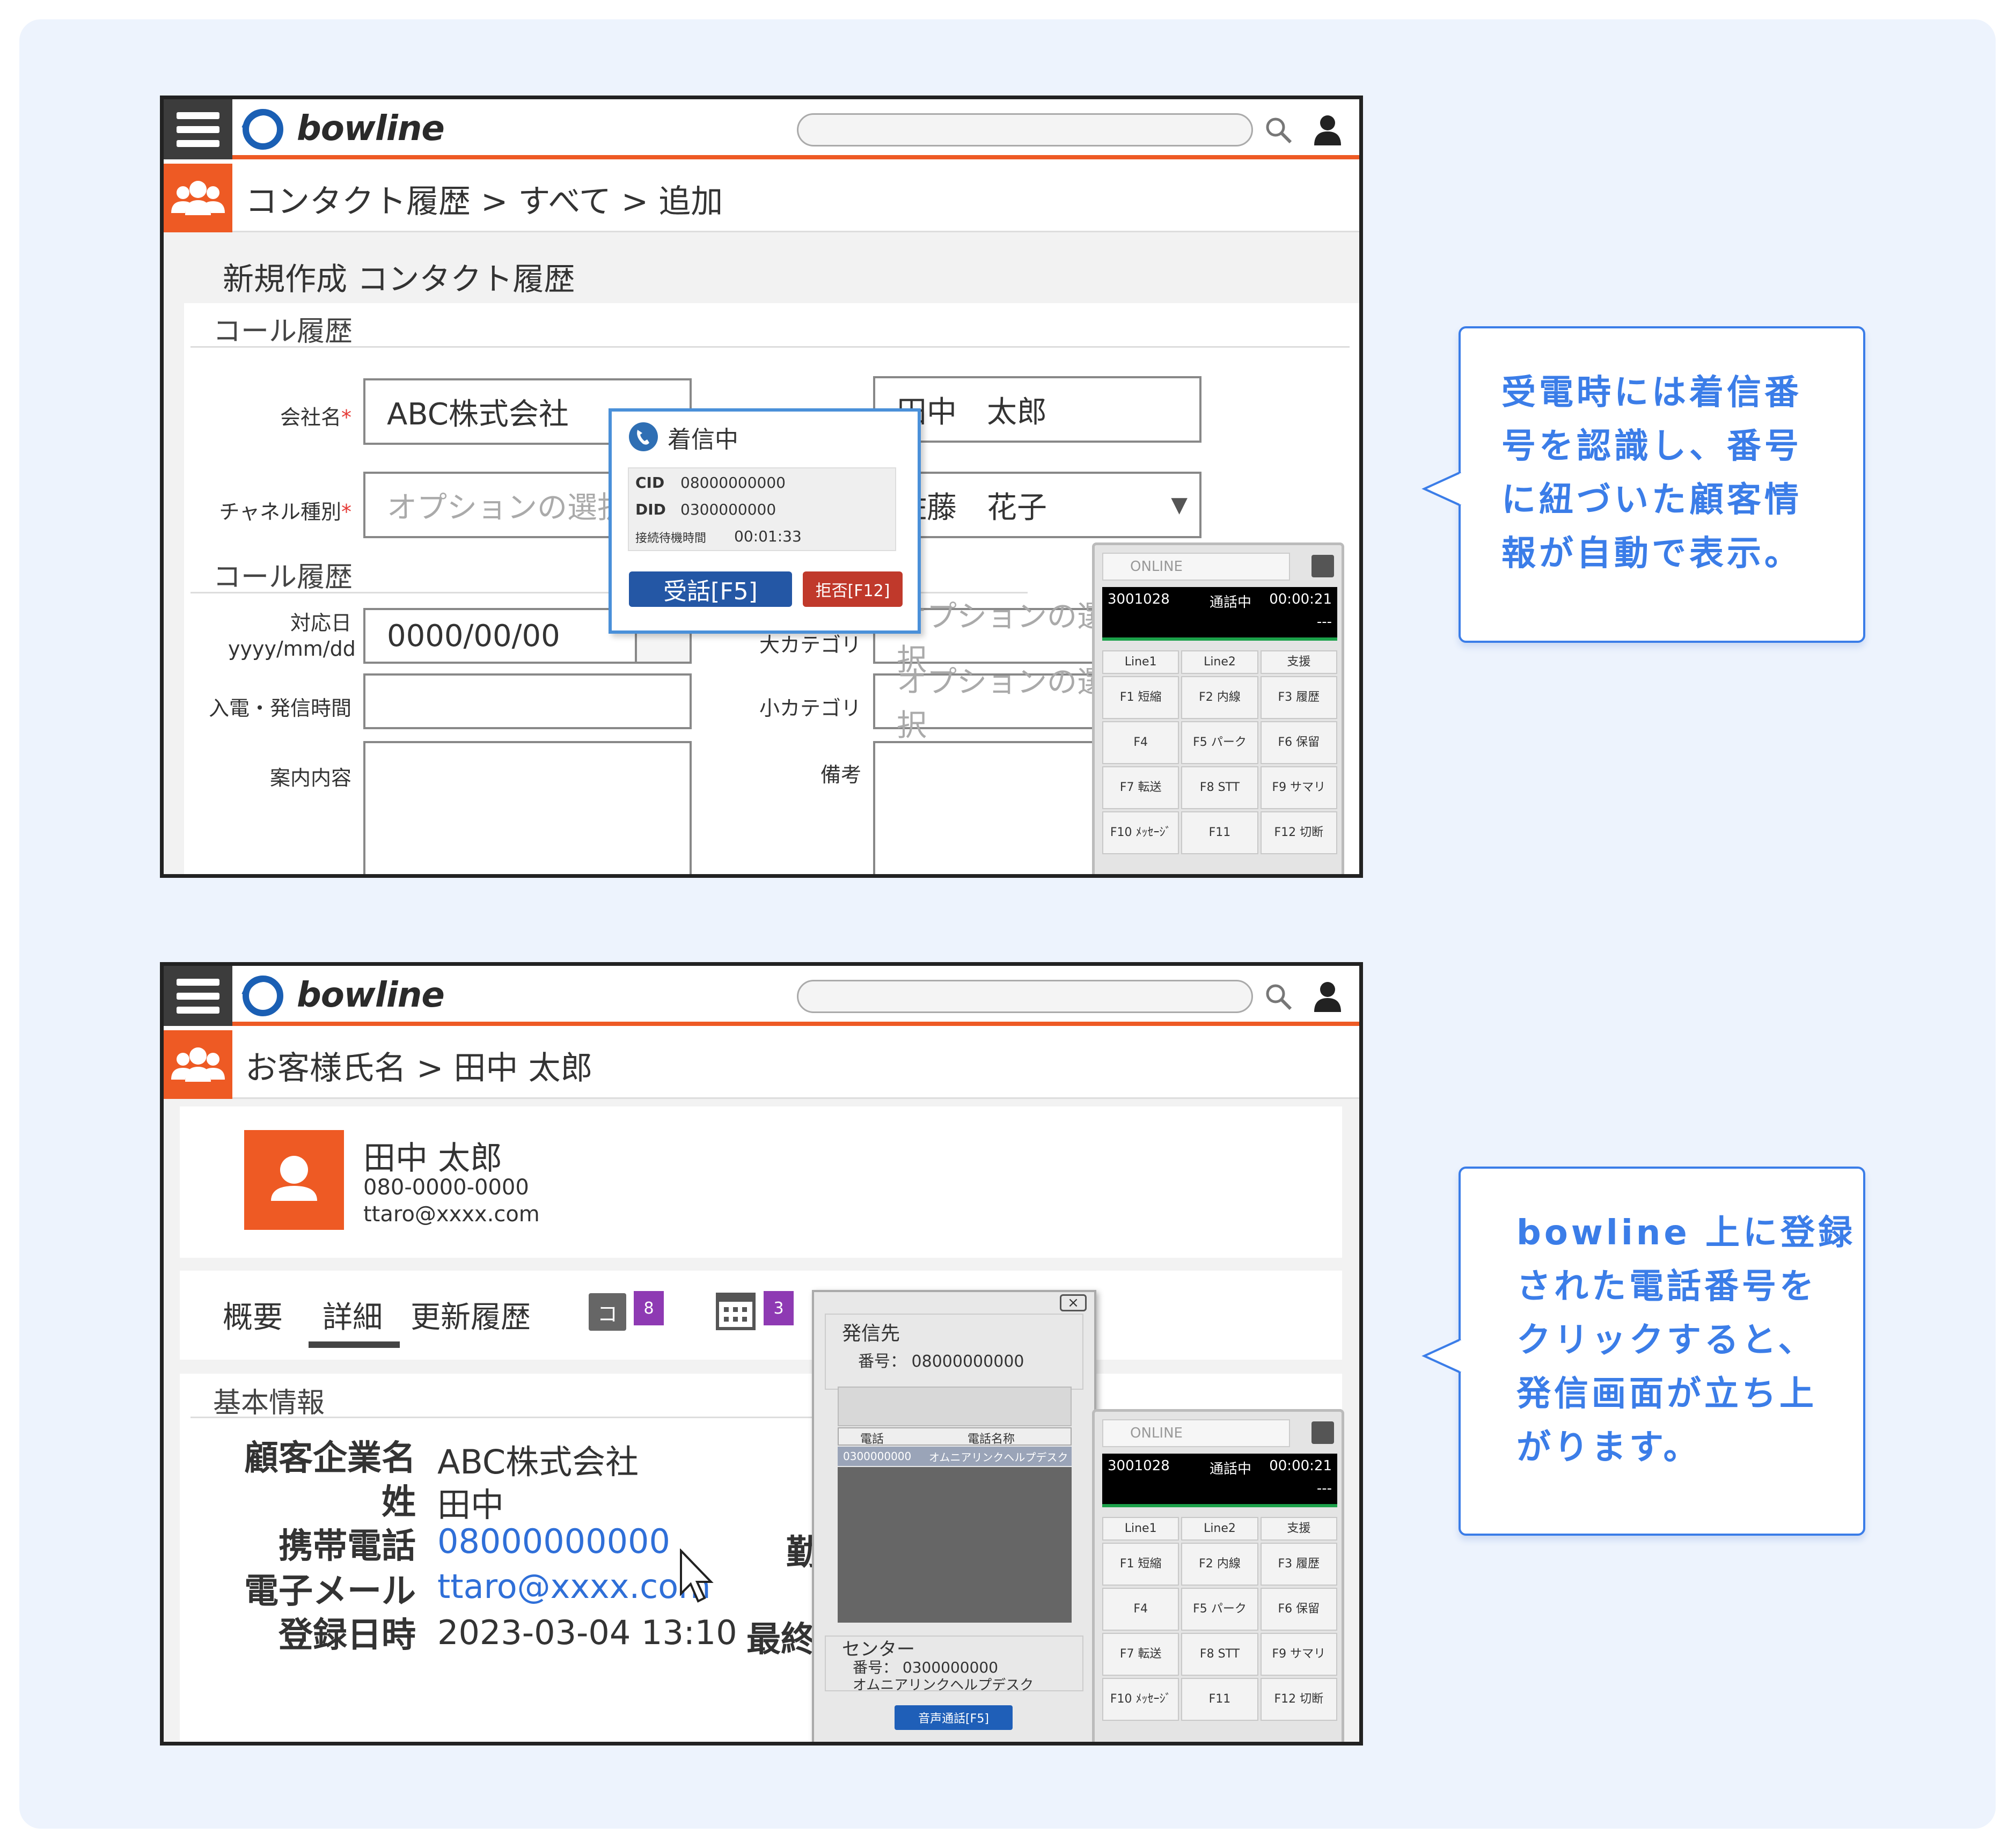  Describe the element at coordinates (954, 1717) in the screenshot. I see `voice-call-button: 音声通話[F5]` at that location.